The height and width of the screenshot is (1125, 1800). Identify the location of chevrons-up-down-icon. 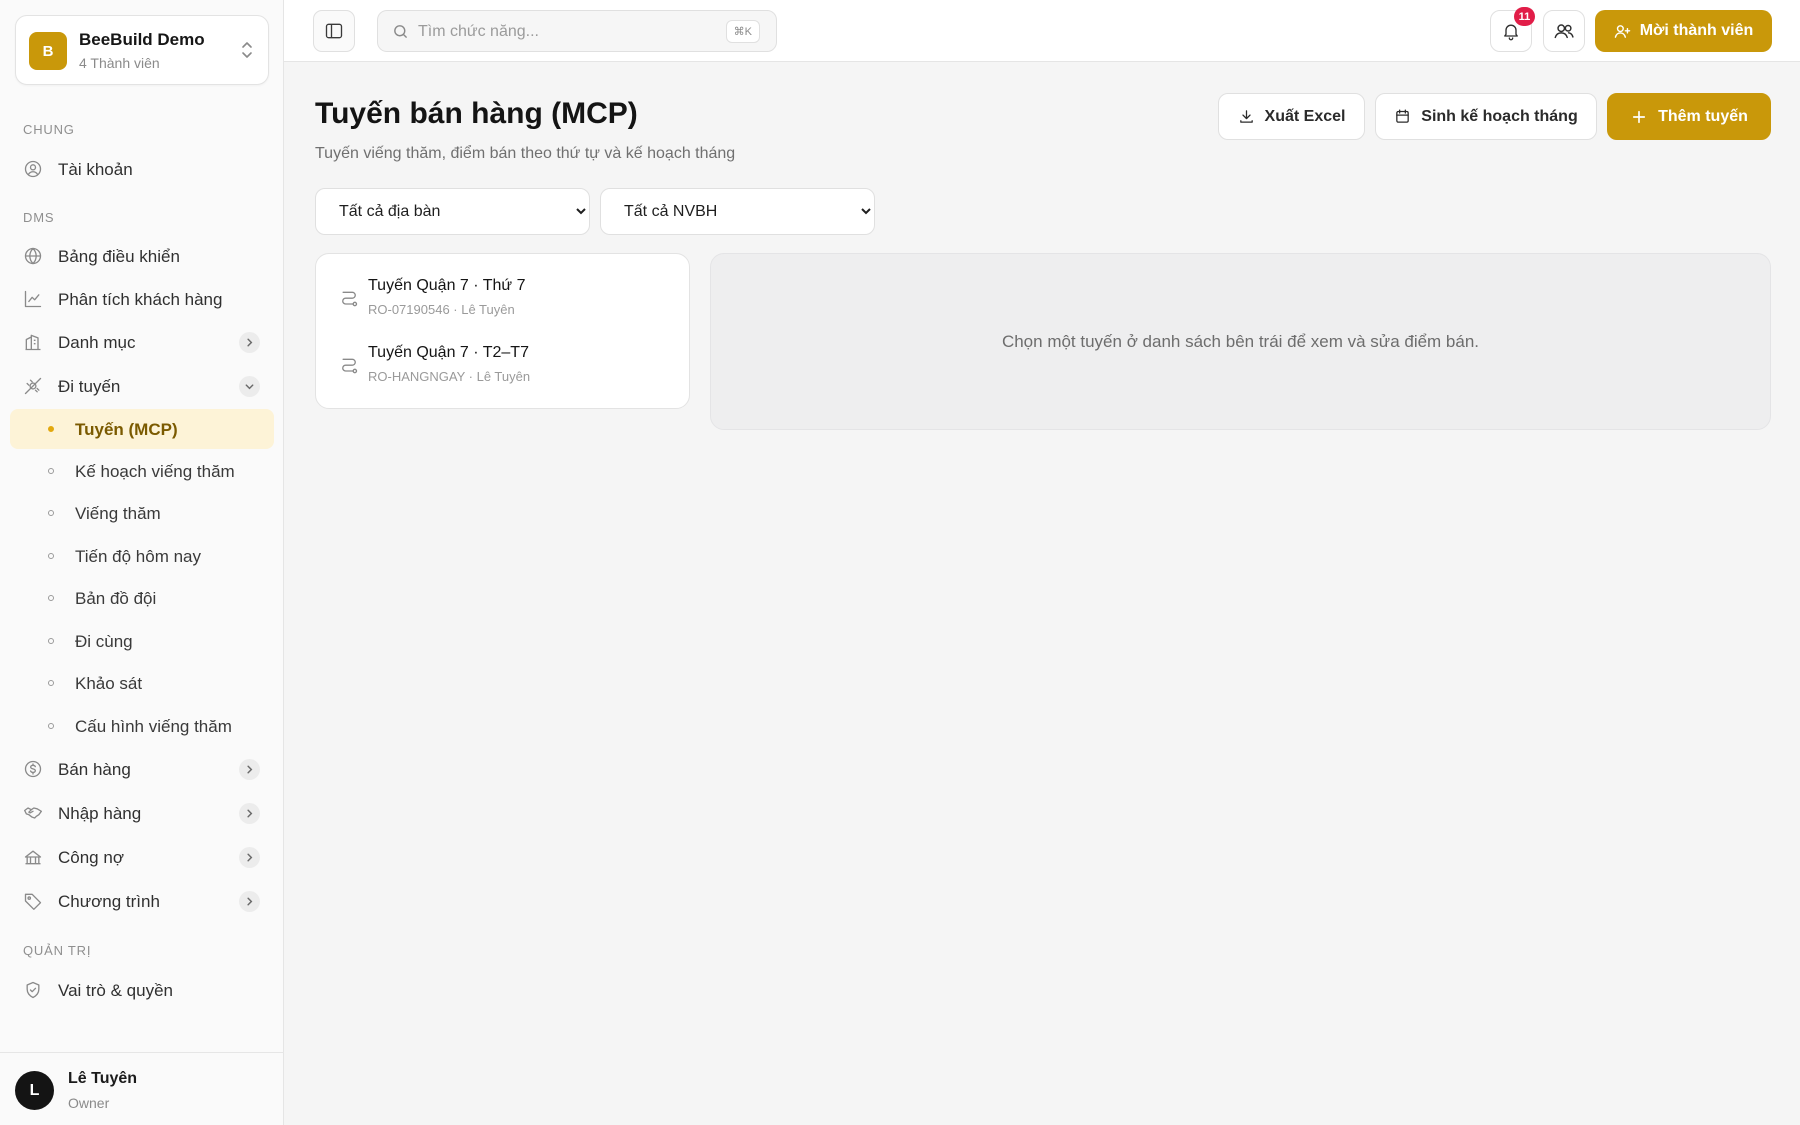
(247, 50).